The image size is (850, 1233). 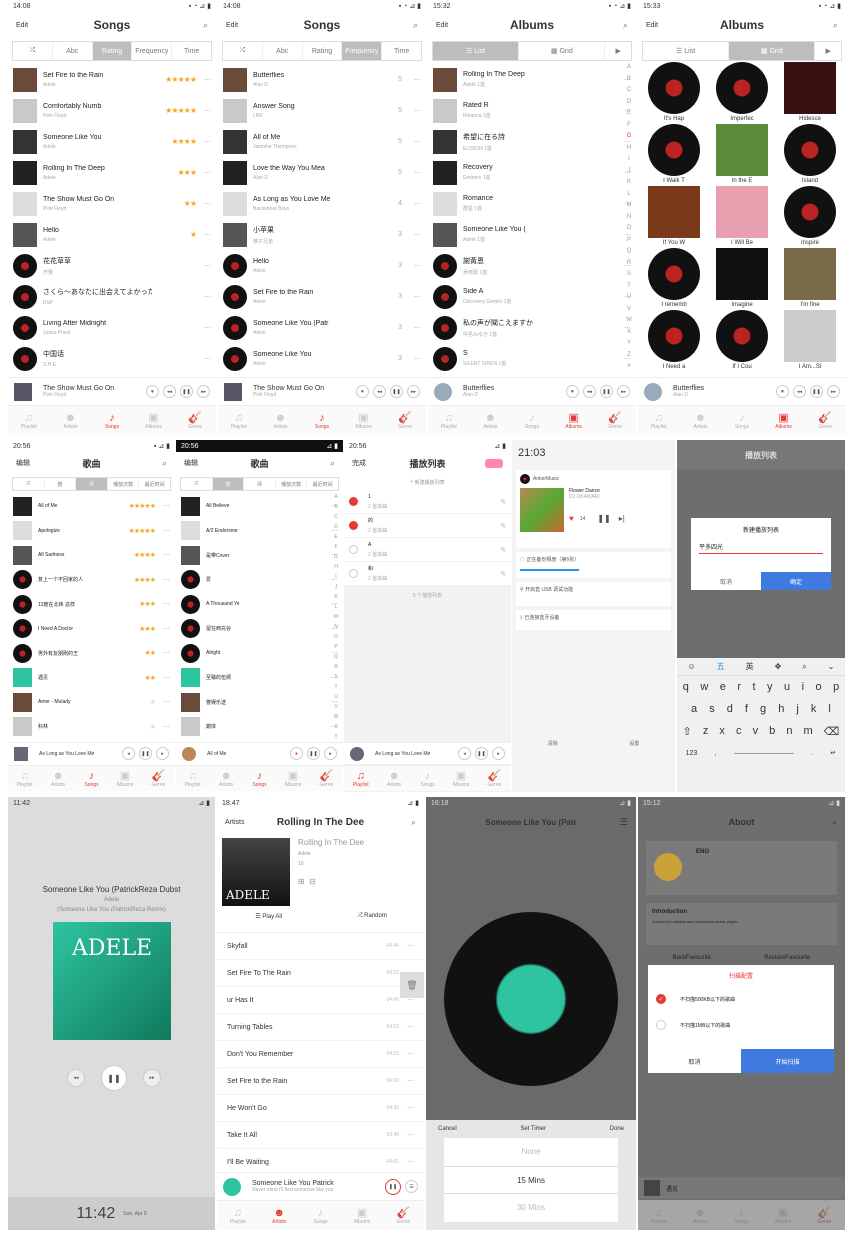 I want to click on list-item: All of Me Jasmine Thompson 5 ⋯, so click(x=322, y=141).